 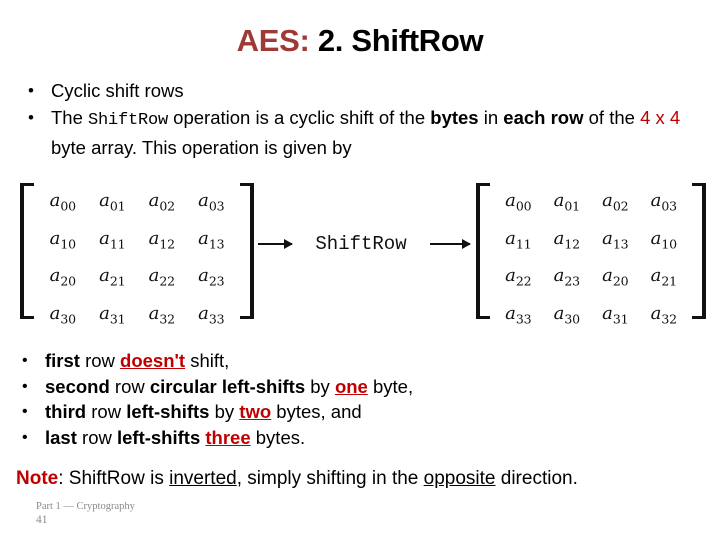 What do you see at coordinates (96, 437) in the screenshot?
I see `rule-3-run-1: row` at bounding box center [96, 437].